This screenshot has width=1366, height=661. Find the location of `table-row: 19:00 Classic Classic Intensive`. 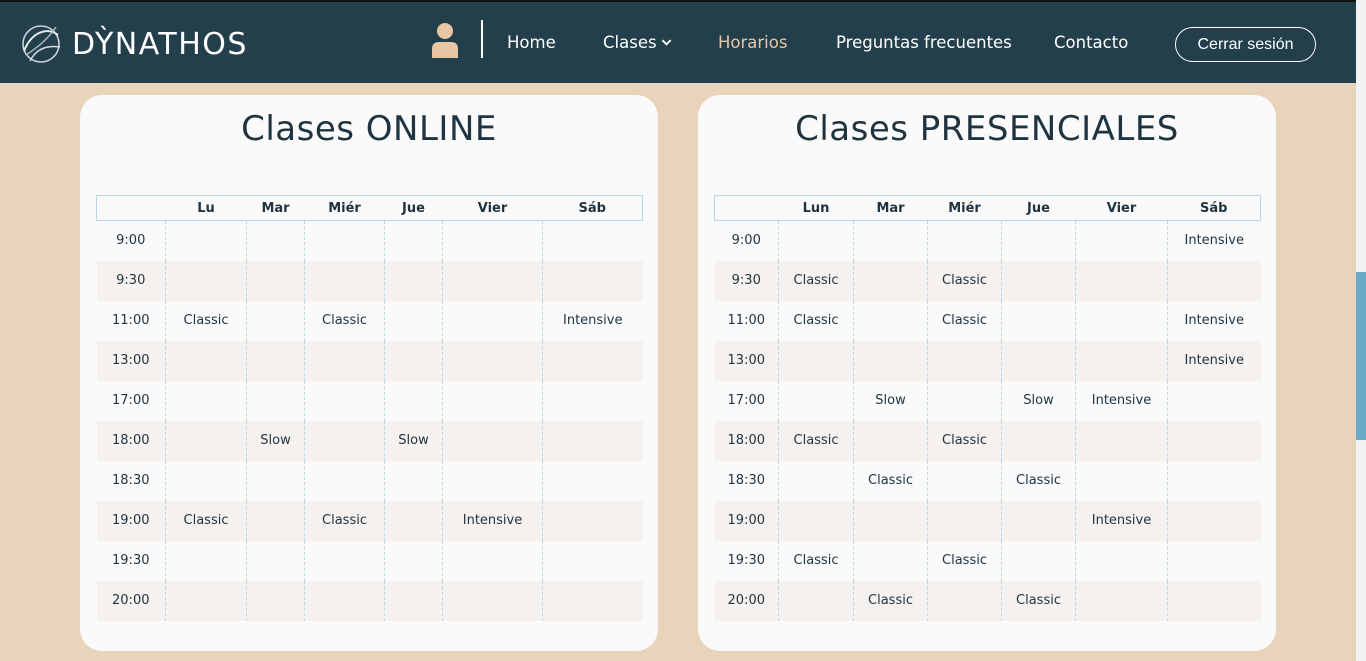

table-row: 19:00 Classic Classic Intensive is located at coordinates (369, 520).